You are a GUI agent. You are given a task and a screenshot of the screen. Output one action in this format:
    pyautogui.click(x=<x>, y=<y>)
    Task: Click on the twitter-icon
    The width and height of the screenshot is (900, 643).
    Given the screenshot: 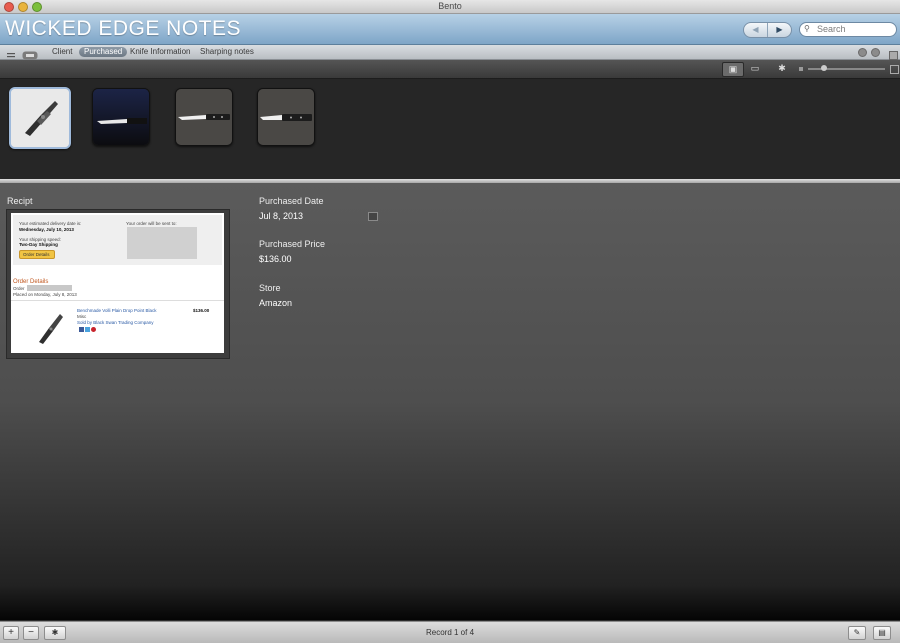 What is the action you would take?
    pyautogui.click(x=87, y=329)
    